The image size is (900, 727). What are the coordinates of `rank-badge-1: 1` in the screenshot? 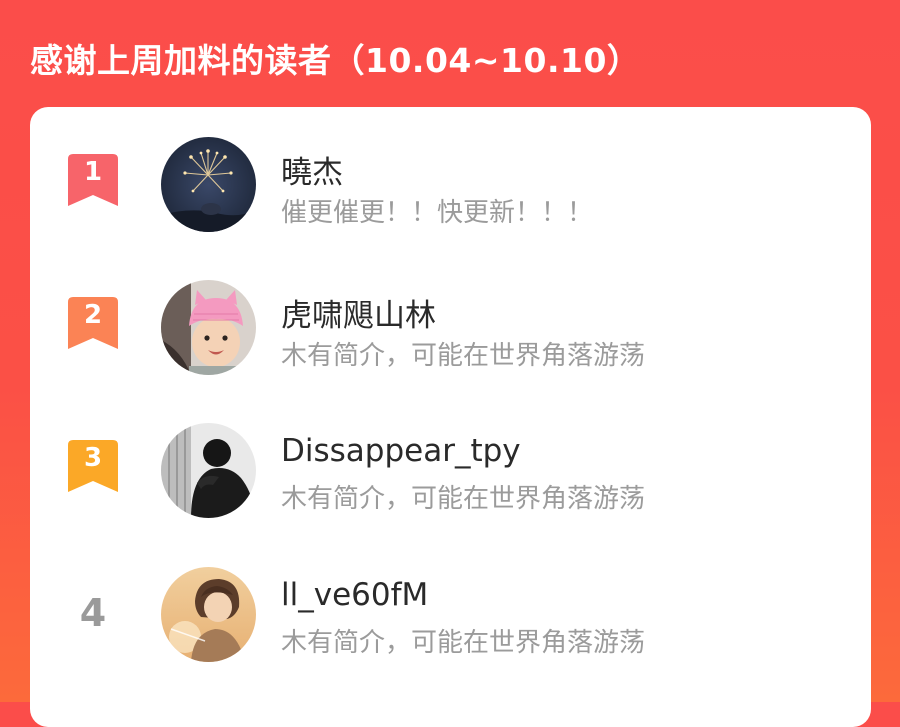 It's located at (93, 180).